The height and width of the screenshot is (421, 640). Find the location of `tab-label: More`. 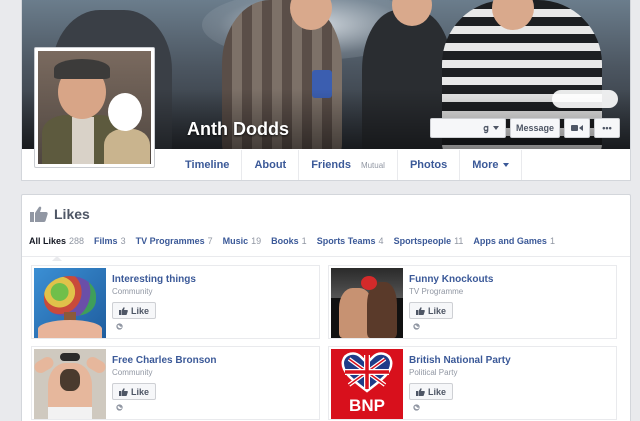

tab-label: More is located at coordinates (485, 165).